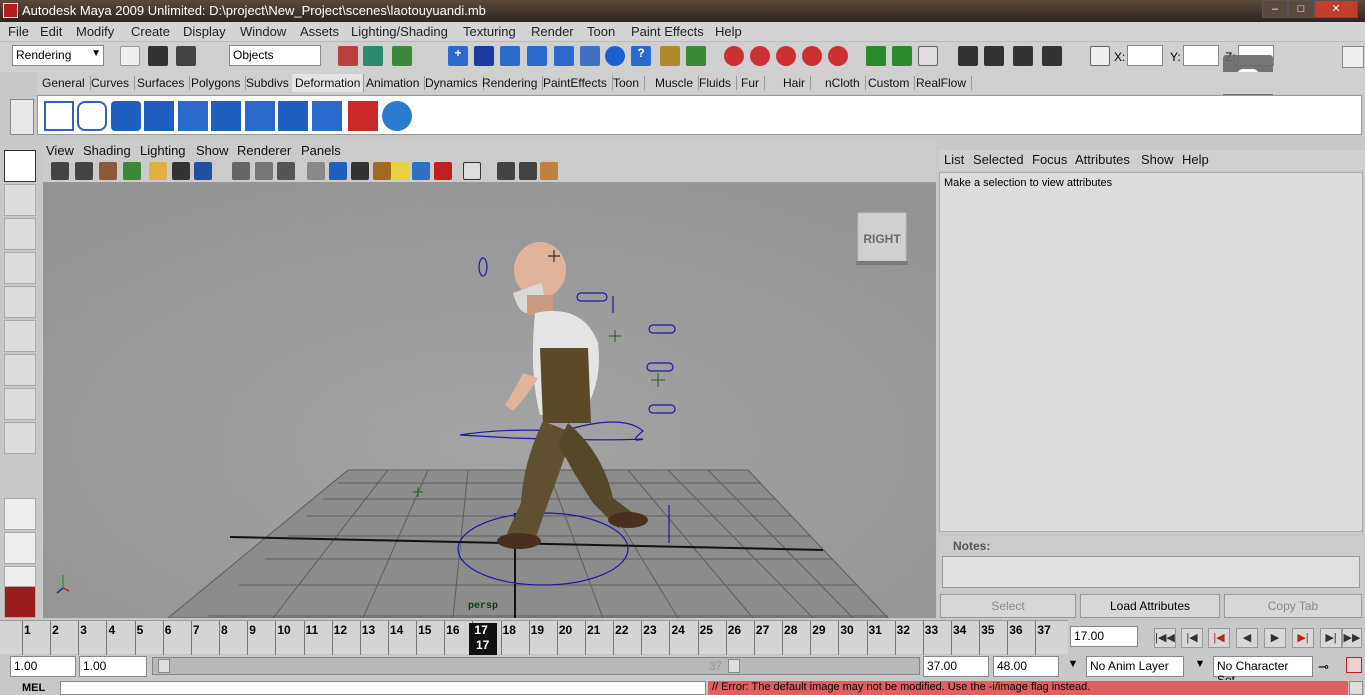 This screenshot has height=695, width=1365. What do you see at coordinates (20, 514) in the screenshot?
I see `single-perspective-layout-icon` at bounding box center [20, 514].